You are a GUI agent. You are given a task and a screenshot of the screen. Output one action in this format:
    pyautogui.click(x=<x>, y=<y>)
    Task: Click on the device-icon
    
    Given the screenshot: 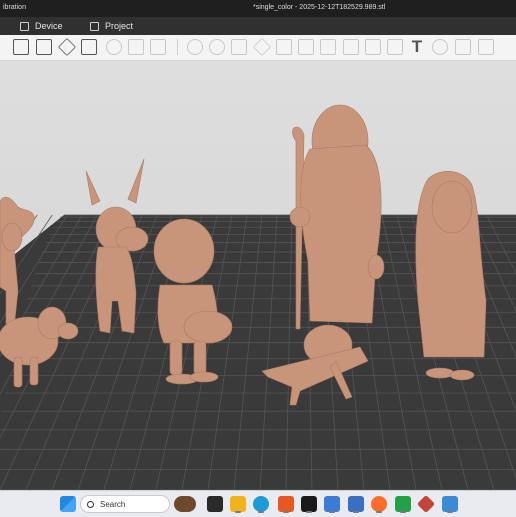 What is the action you would take?
    pyautogui.click(x=24, y=26)
    